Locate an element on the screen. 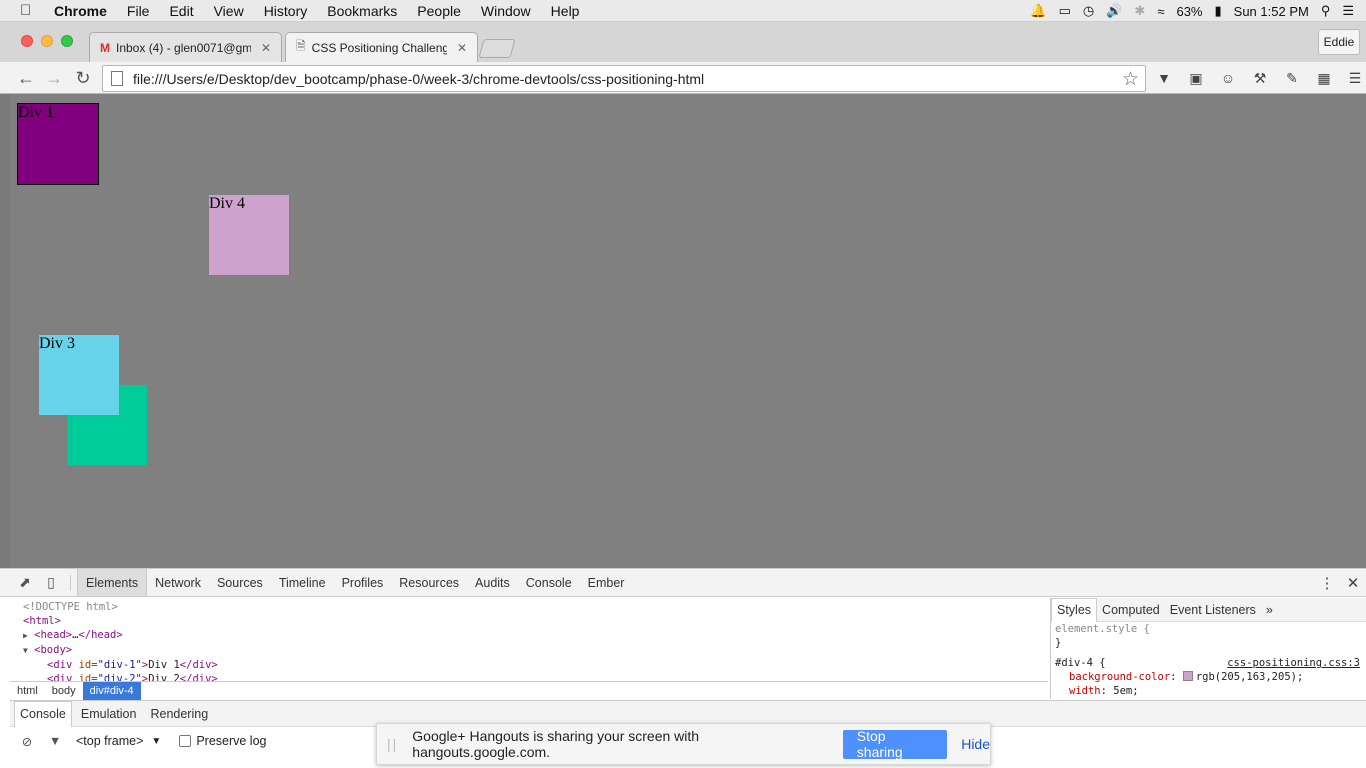  dom-div-1: <div id="div-1">Div 1</div> is located at coordinates (529, 665).